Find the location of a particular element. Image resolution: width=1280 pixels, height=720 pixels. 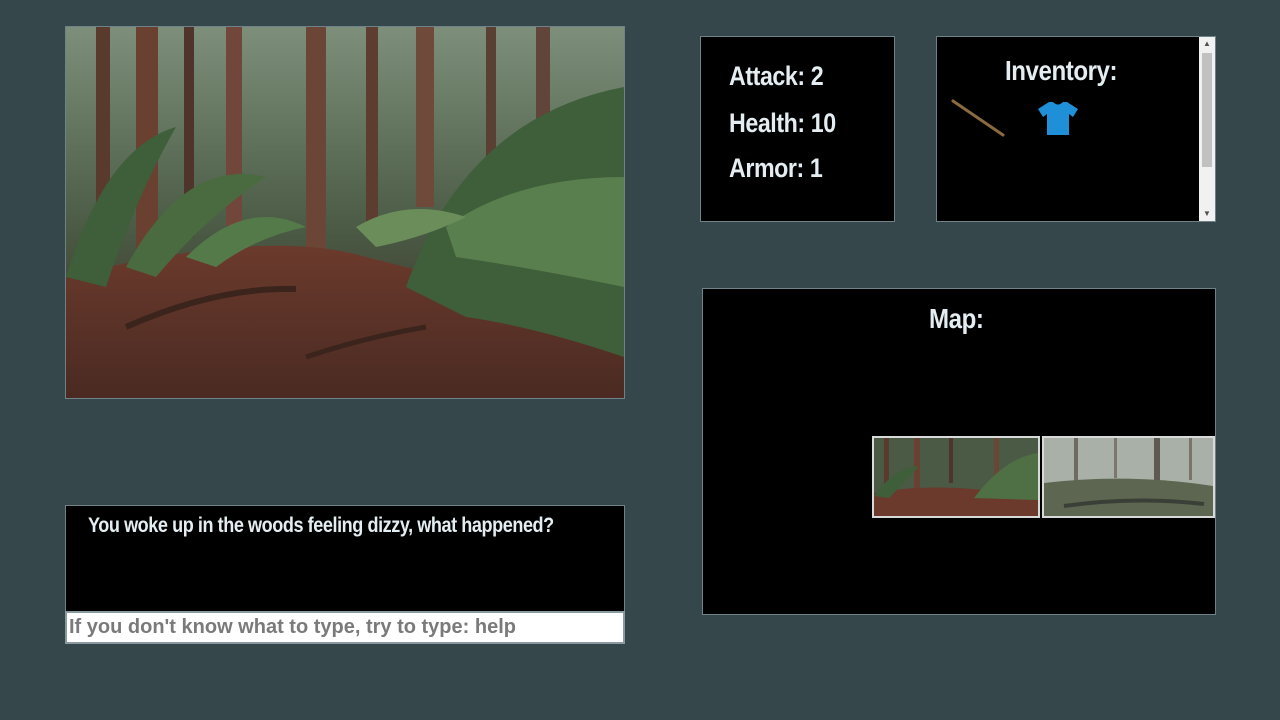

command-input is located at coordinates (345, 627).